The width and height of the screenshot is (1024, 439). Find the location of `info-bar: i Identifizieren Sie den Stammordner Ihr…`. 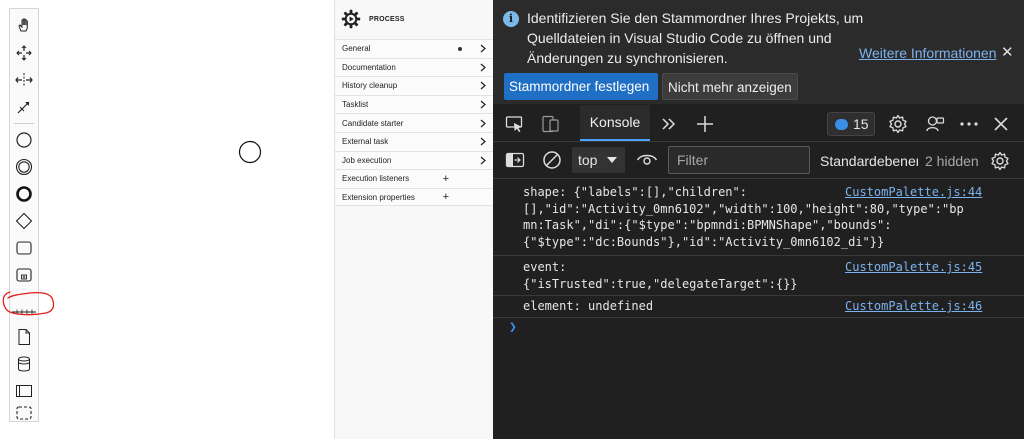

info-bar: i Identifizieren Sie den Stammordner Ihr… is located at coordinates (758, 52).